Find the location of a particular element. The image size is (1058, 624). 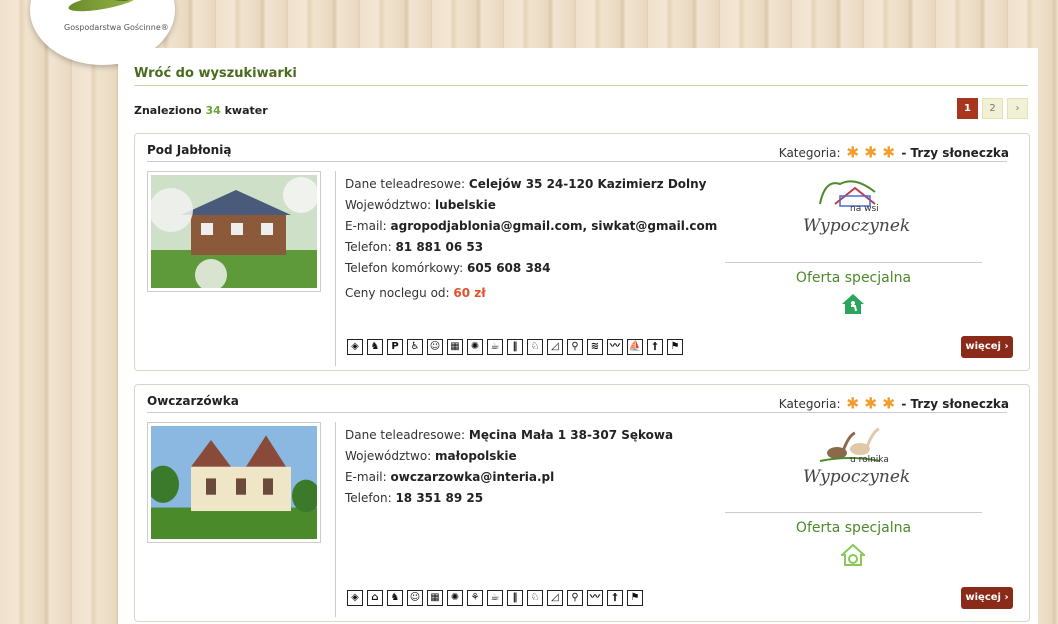

pagination: 1 2 › is located at coordinates (992, 108).